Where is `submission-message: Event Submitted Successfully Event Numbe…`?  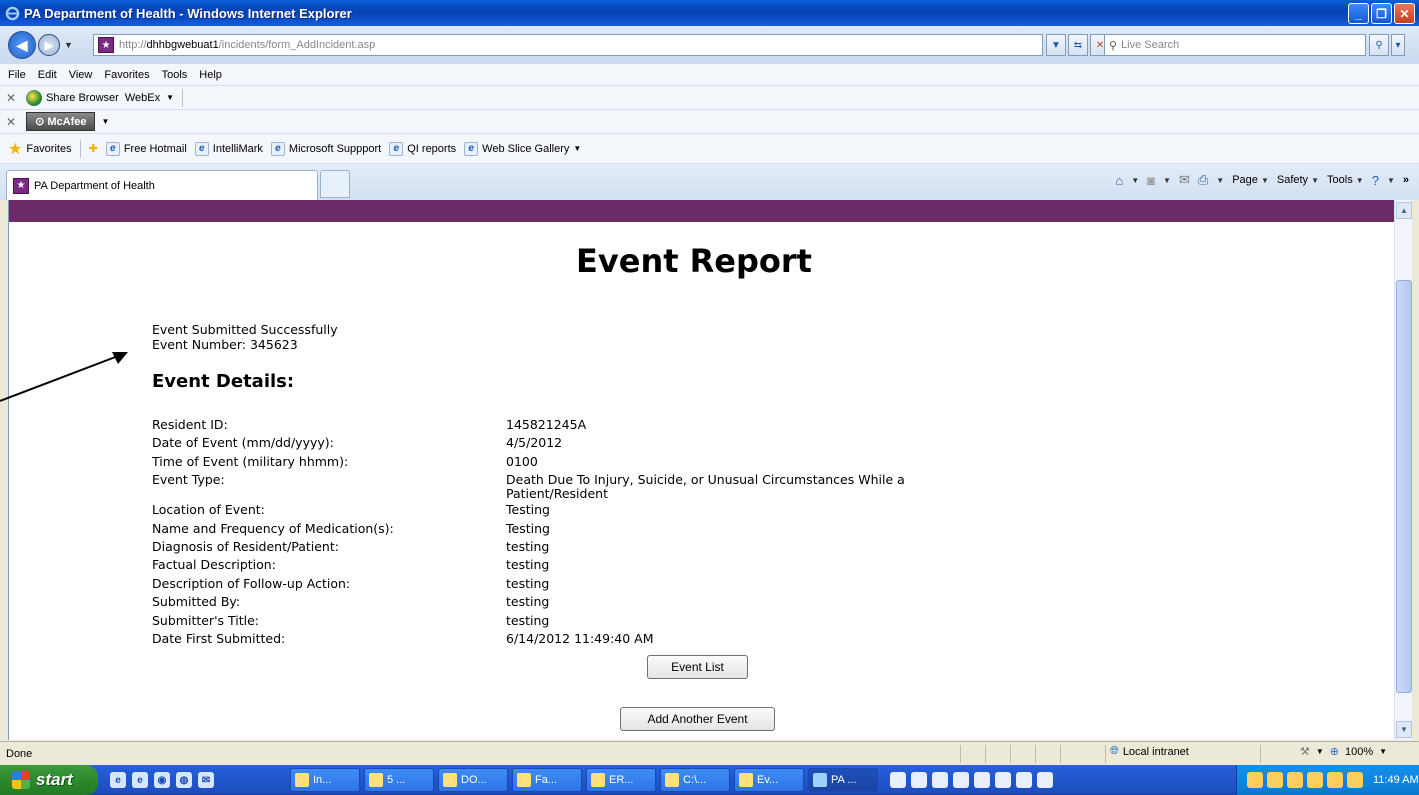
submission-message: Event Submitted Successfully Event Numbe… is located at coordinates (245, 337).